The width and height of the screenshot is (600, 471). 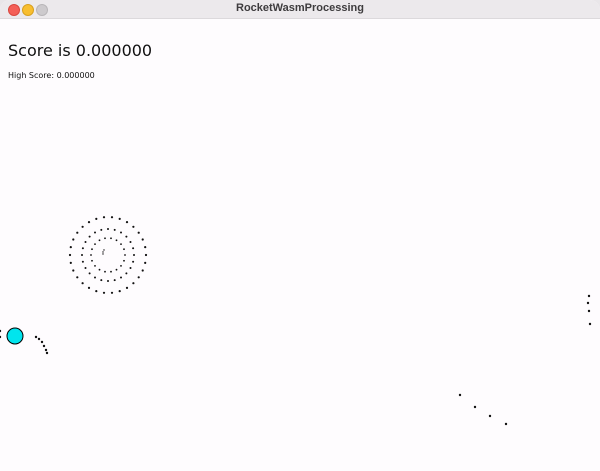 What do you see at coordinates (15, 336) in the screenshot?
I see `rocket-player` at bounding box center [15, 336].